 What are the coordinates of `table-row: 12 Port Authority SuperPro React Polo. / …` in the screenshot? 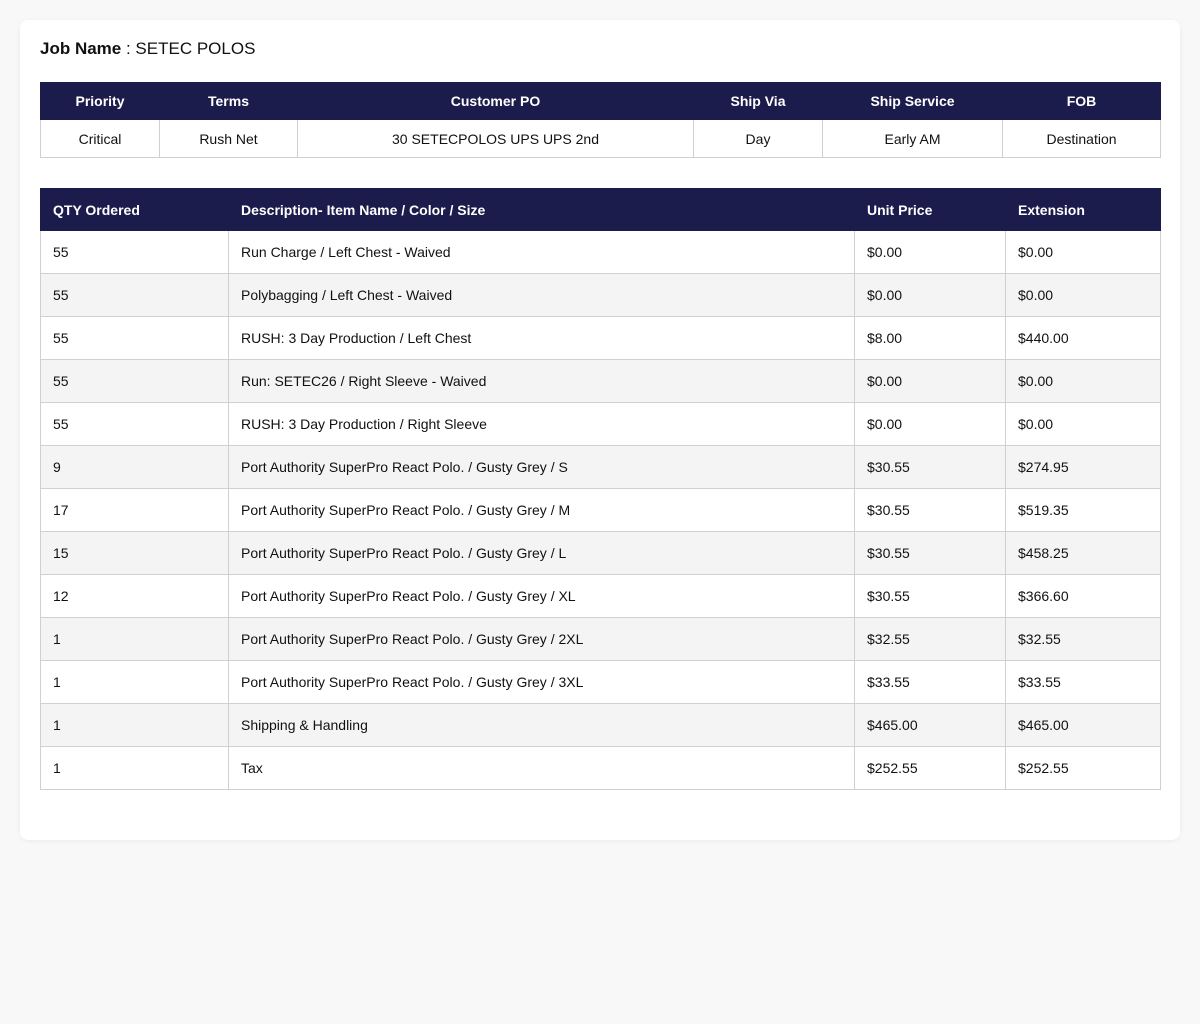 It's located at (600, 596).